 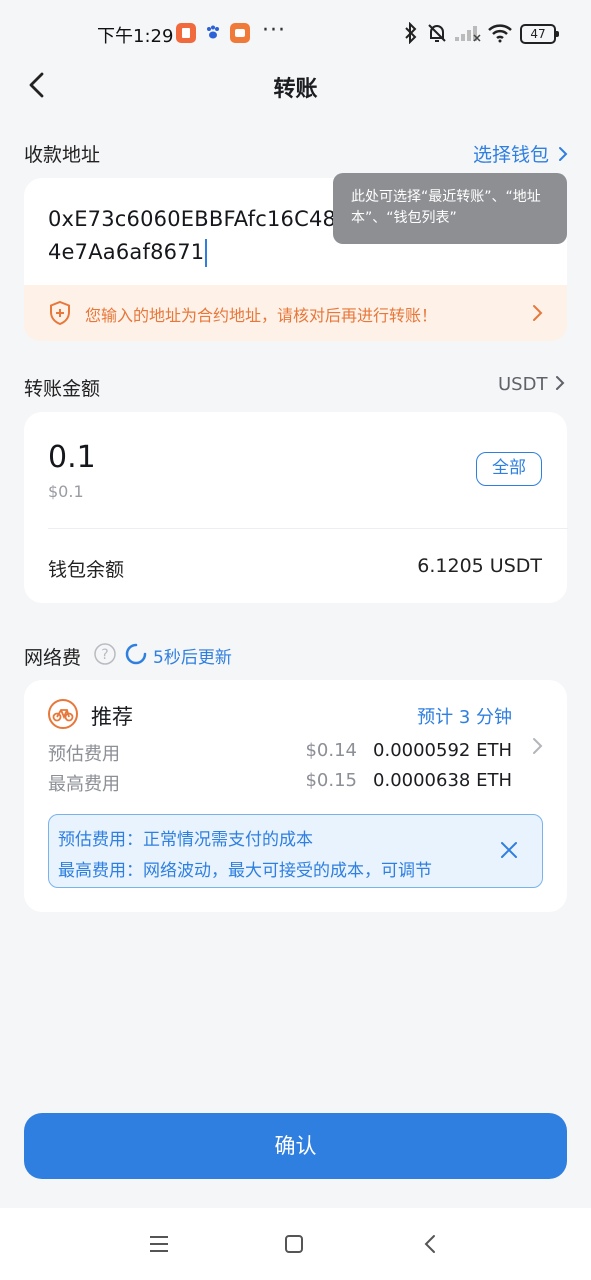 What do you see at coordinates (192, 219) in the screenshot?
I see `address-line-1: 0xE73c6060EBBFAfc16C48` at bounding box center [192, 219].